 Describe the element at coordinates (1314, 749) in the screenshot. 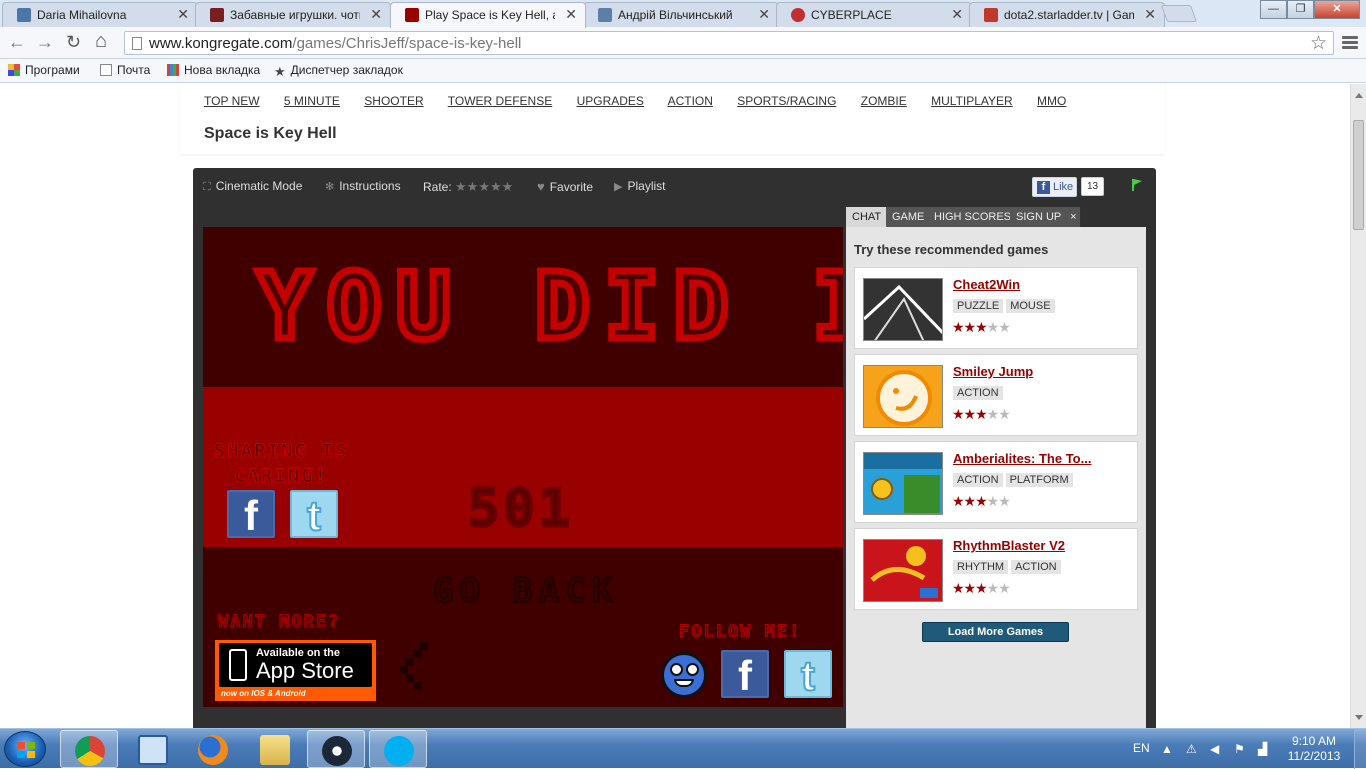

I see `system-clock: 9:10 AM 11/2/2013` at that location.